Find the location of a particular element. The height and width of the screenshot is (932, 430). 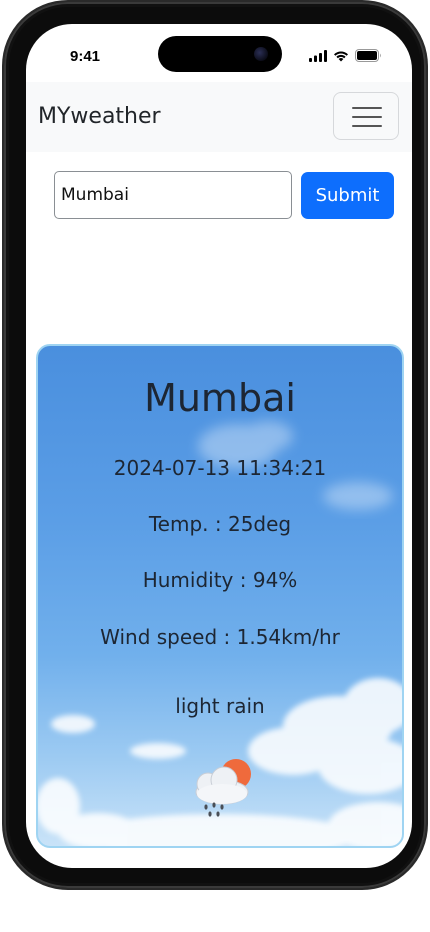

battery-icon is located at coordinates (368, 55).